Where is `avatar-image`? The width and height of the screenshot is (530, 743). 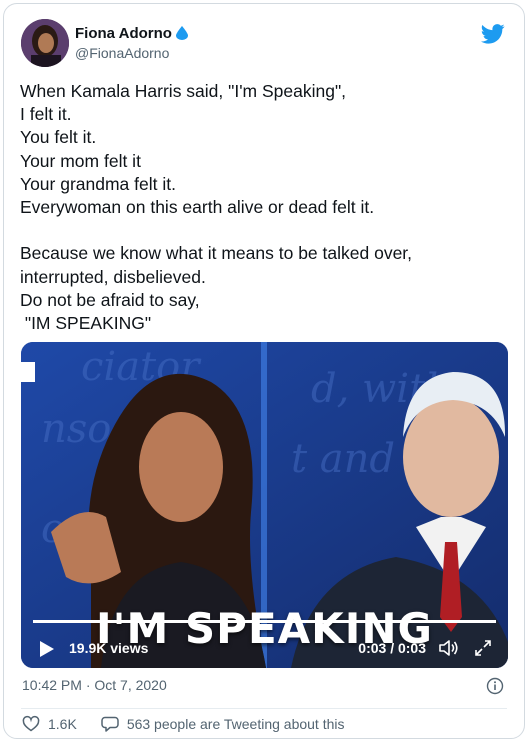 avatar-image is located at coordinates (45, 43).